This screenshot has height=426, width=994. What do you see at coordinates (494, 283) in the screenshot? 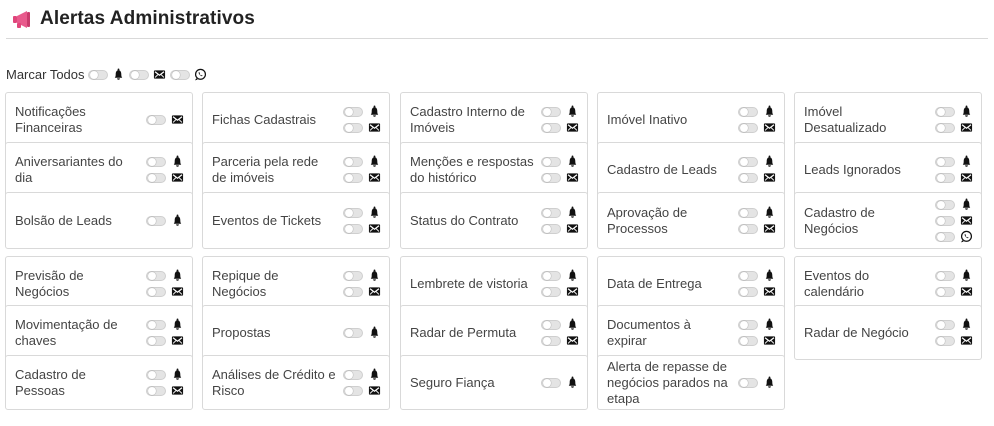
I see `alert-card: Lembrete de vistoria` at bounding box center [494, 283].